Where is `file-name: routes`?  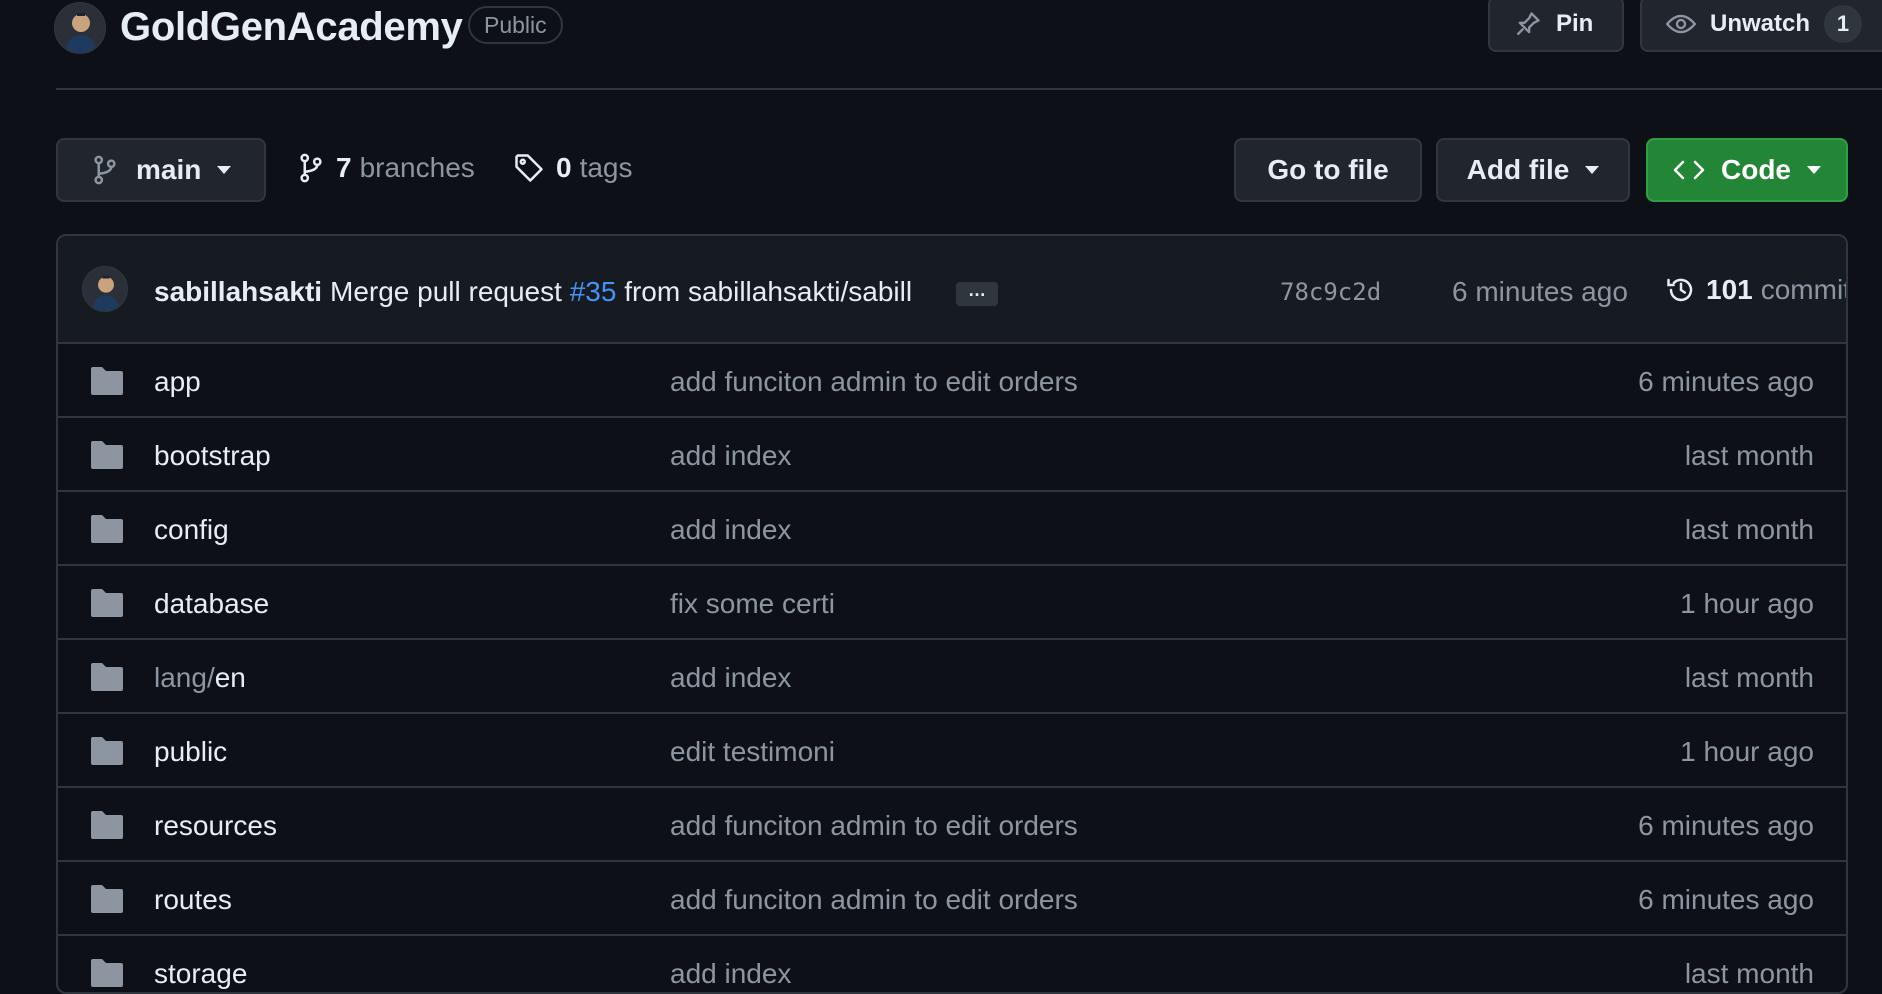
file-name: routes is located at coordinates (193, 899).